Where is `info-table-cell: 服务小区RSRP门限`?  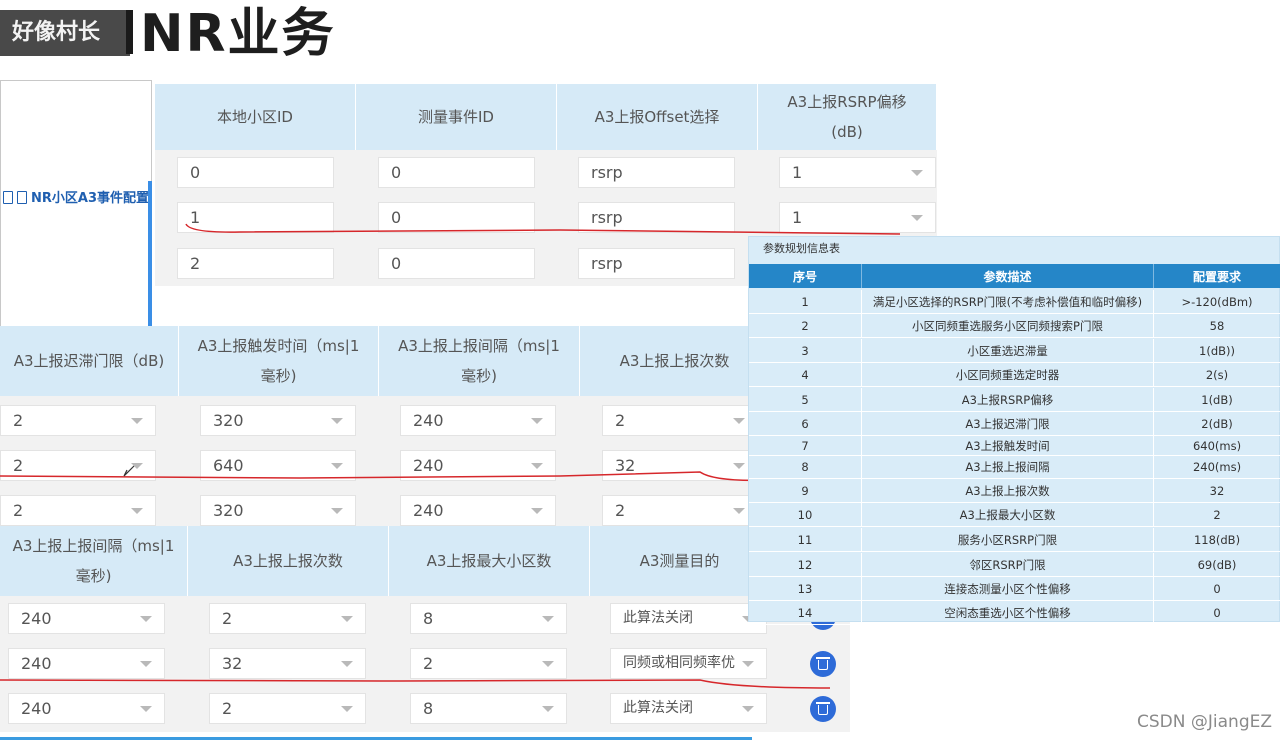 info-table-cell: 服务小区RSRP门限 is located at coordinates (1008, 539).